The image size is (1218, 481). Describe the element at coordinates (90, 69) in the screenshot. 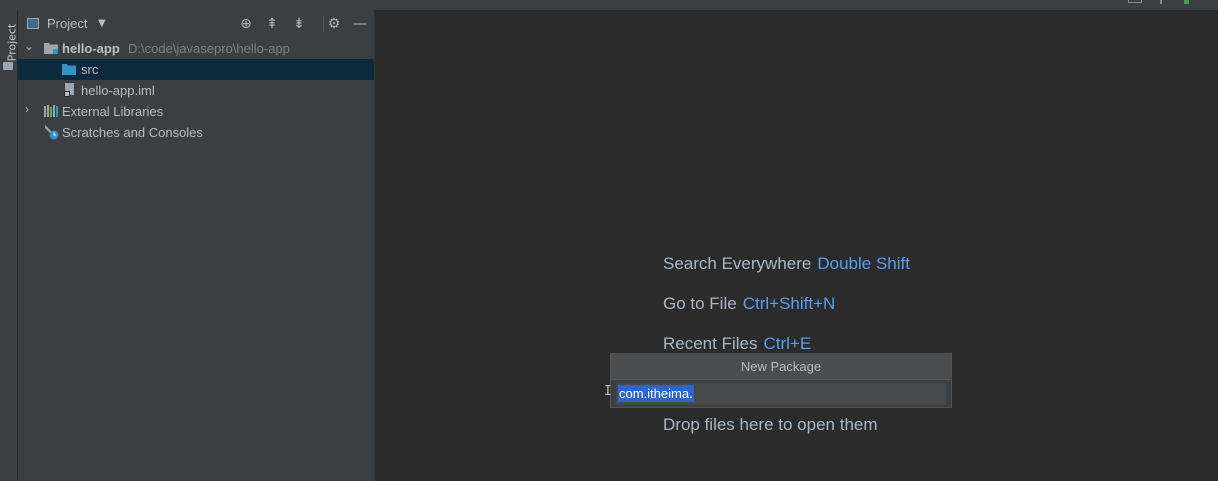

I see `tree-item-label: src` at that location.